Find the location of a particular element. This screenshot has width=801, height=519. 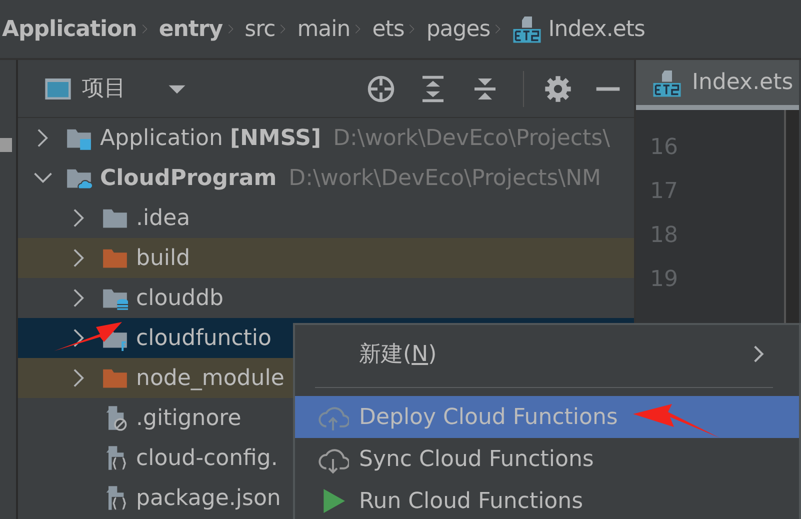

item-name: build is located at coordinates (163, 258).